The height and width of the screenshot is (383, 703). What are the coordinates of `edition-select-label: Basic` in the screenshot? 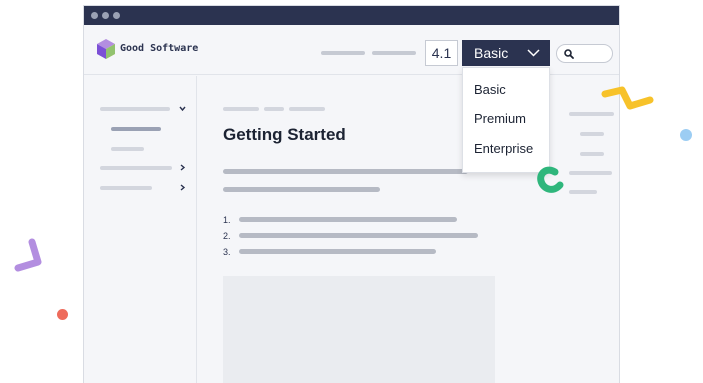 It's located at (491, 53).